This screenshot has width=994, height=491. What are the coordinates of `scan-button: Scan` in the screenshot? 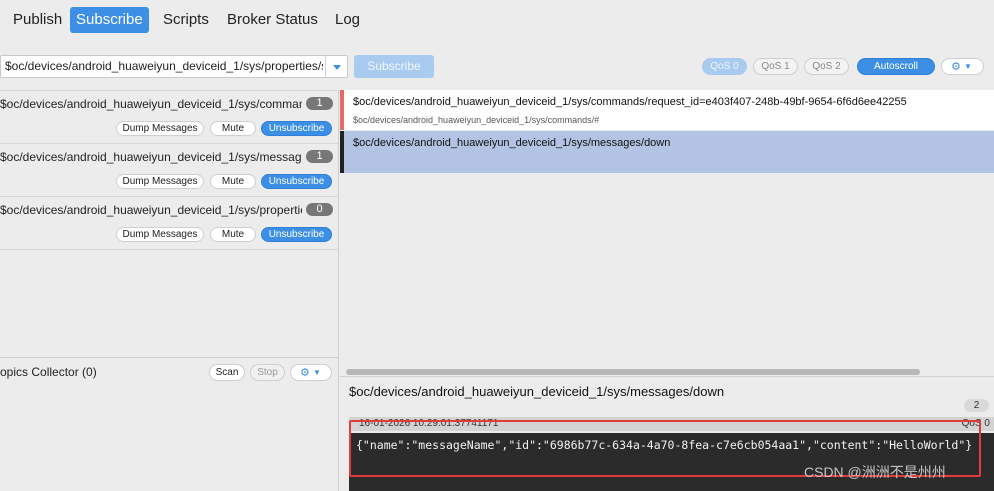 It's located at (227, 372).